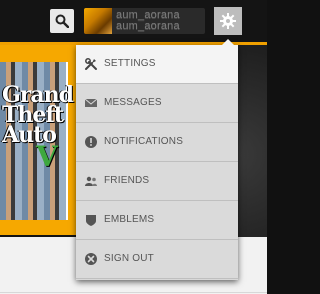 Image resolution: width=320 pixels, height=294 pixels. What do you see at coordinates (133, 292) in the screenshot?
I see `divider` at bounding box center [133, 292].